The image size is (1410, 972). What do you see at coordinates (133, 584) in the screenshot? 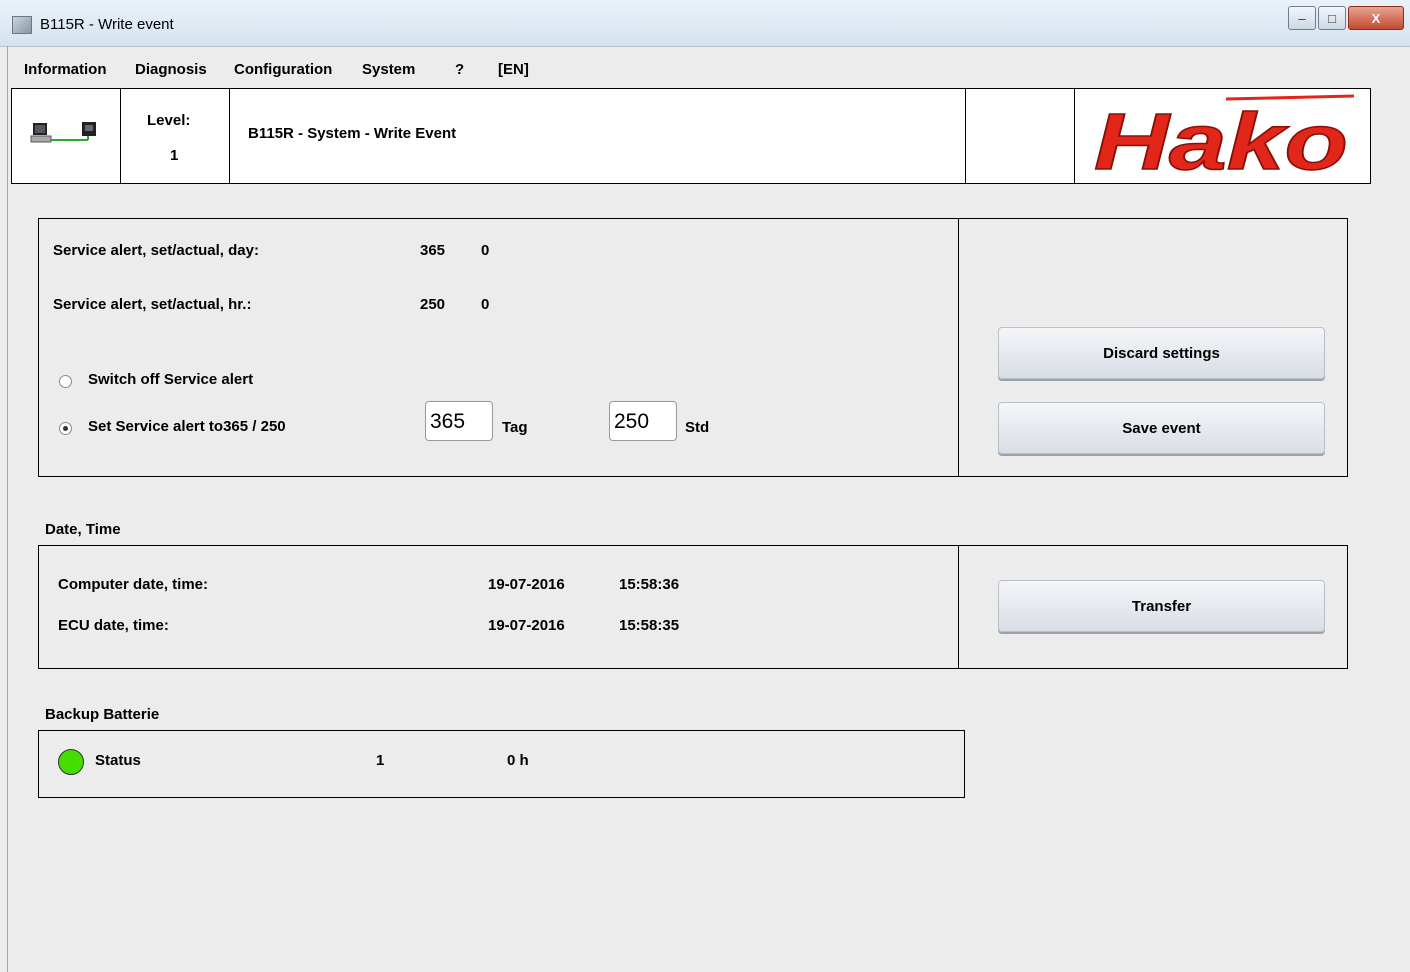
I see `computer-datetime-label: Computer date, time:` at bounding box center [133, 584].